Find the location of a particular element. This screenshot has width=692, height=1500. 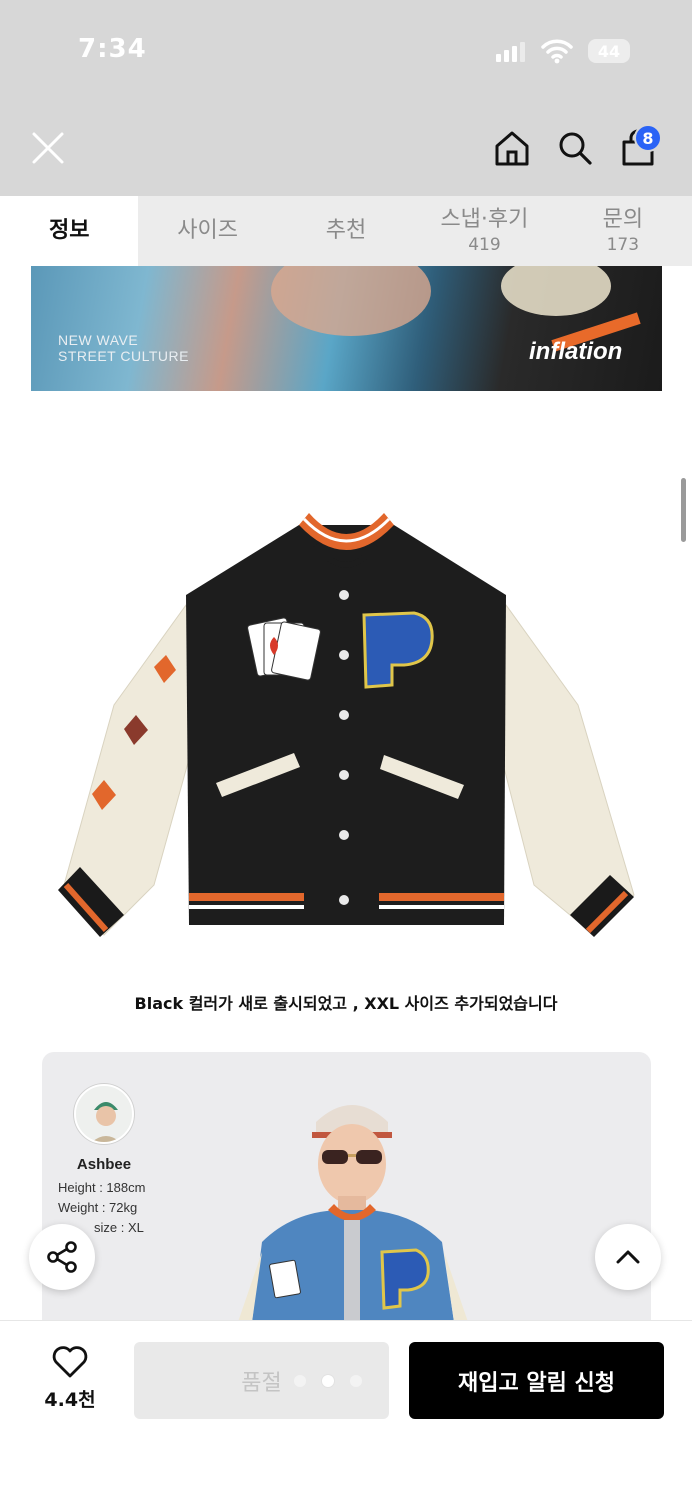

banner-tagline: NEW WAVE STREET CULTURE is located at coordinates (123, 348).